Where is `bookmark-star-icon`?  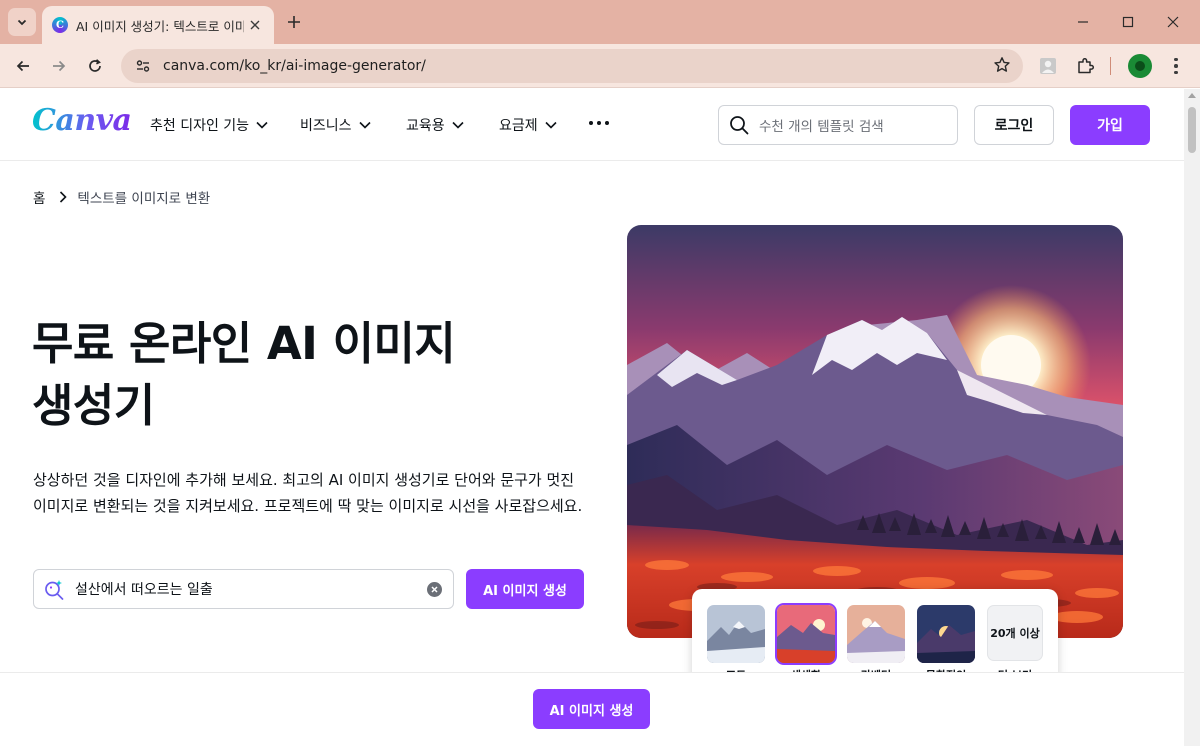
bookmark-star-icon is located at coordinates (1002, 67).